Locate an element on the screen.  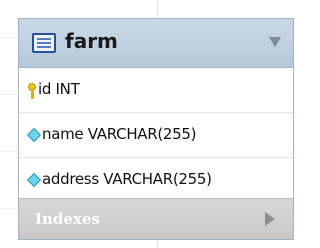
table-icon is located at coordinates (44, 43).